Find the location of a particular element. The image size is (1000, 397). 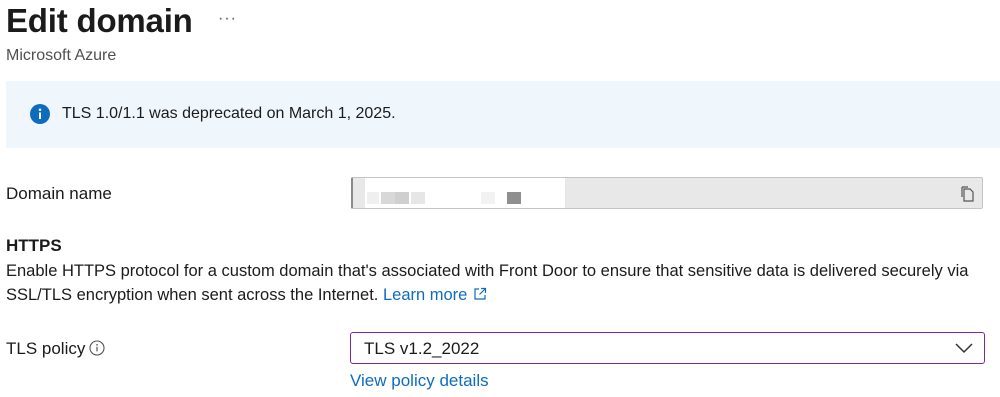

chevron-down-icon is located at coordinates (964, 348).